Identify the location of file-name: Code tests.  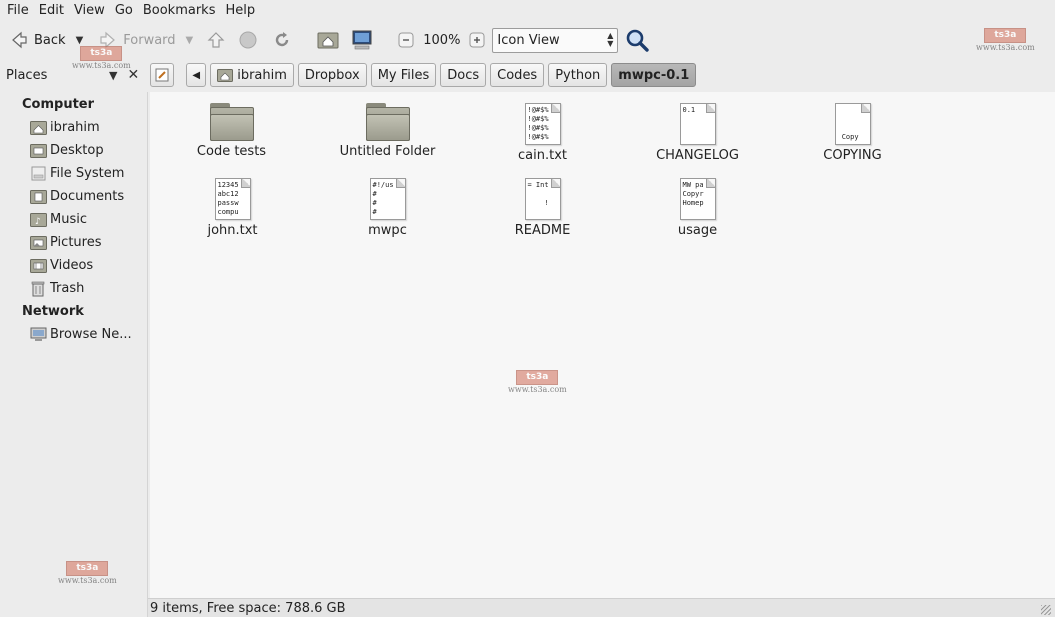
(231, 151).